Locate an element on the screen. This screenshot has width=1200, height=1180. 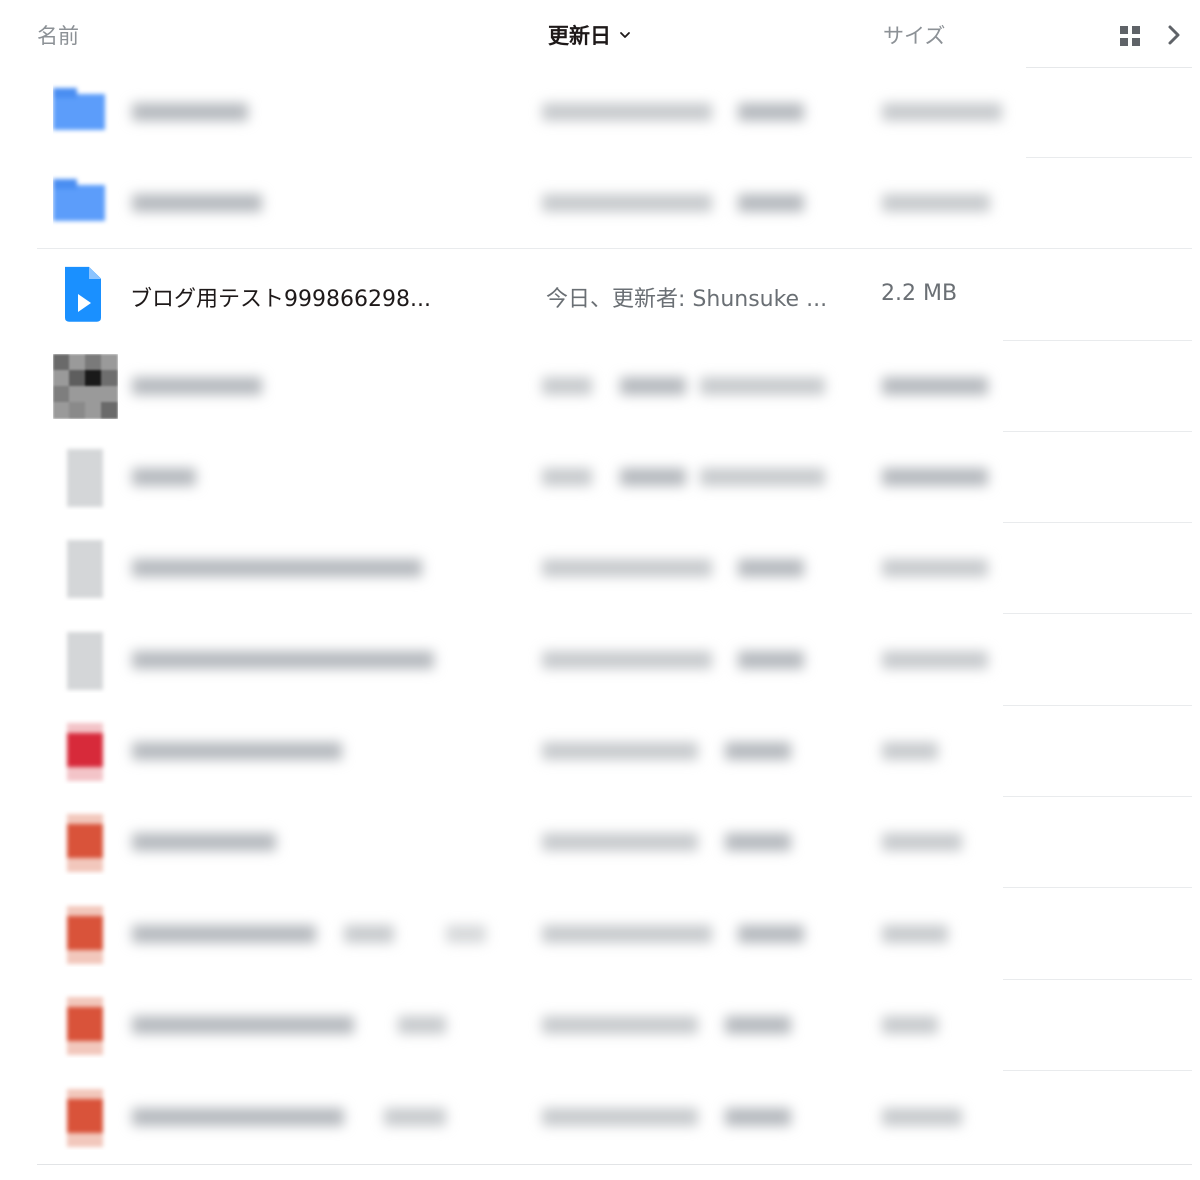
chevron-down-icon is located at coordinates (625, 35).